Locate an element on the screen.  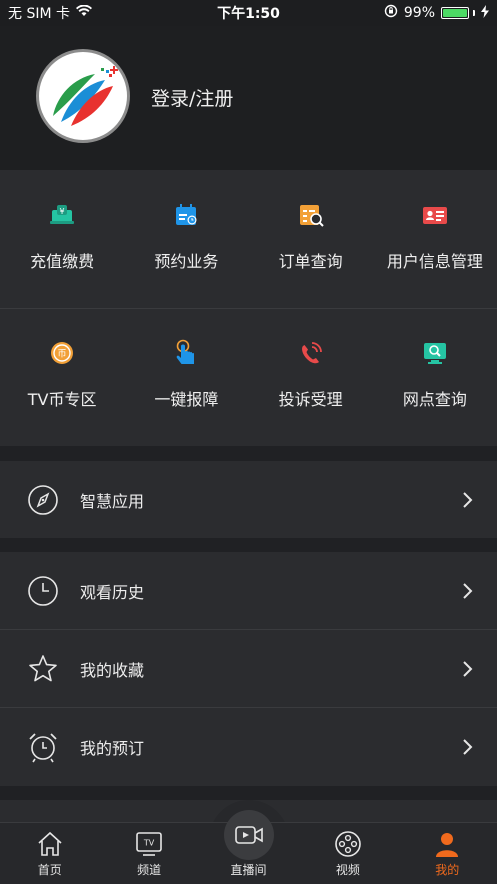
status-left: 无 SIM 卡 is located at coordinates (50, 13).